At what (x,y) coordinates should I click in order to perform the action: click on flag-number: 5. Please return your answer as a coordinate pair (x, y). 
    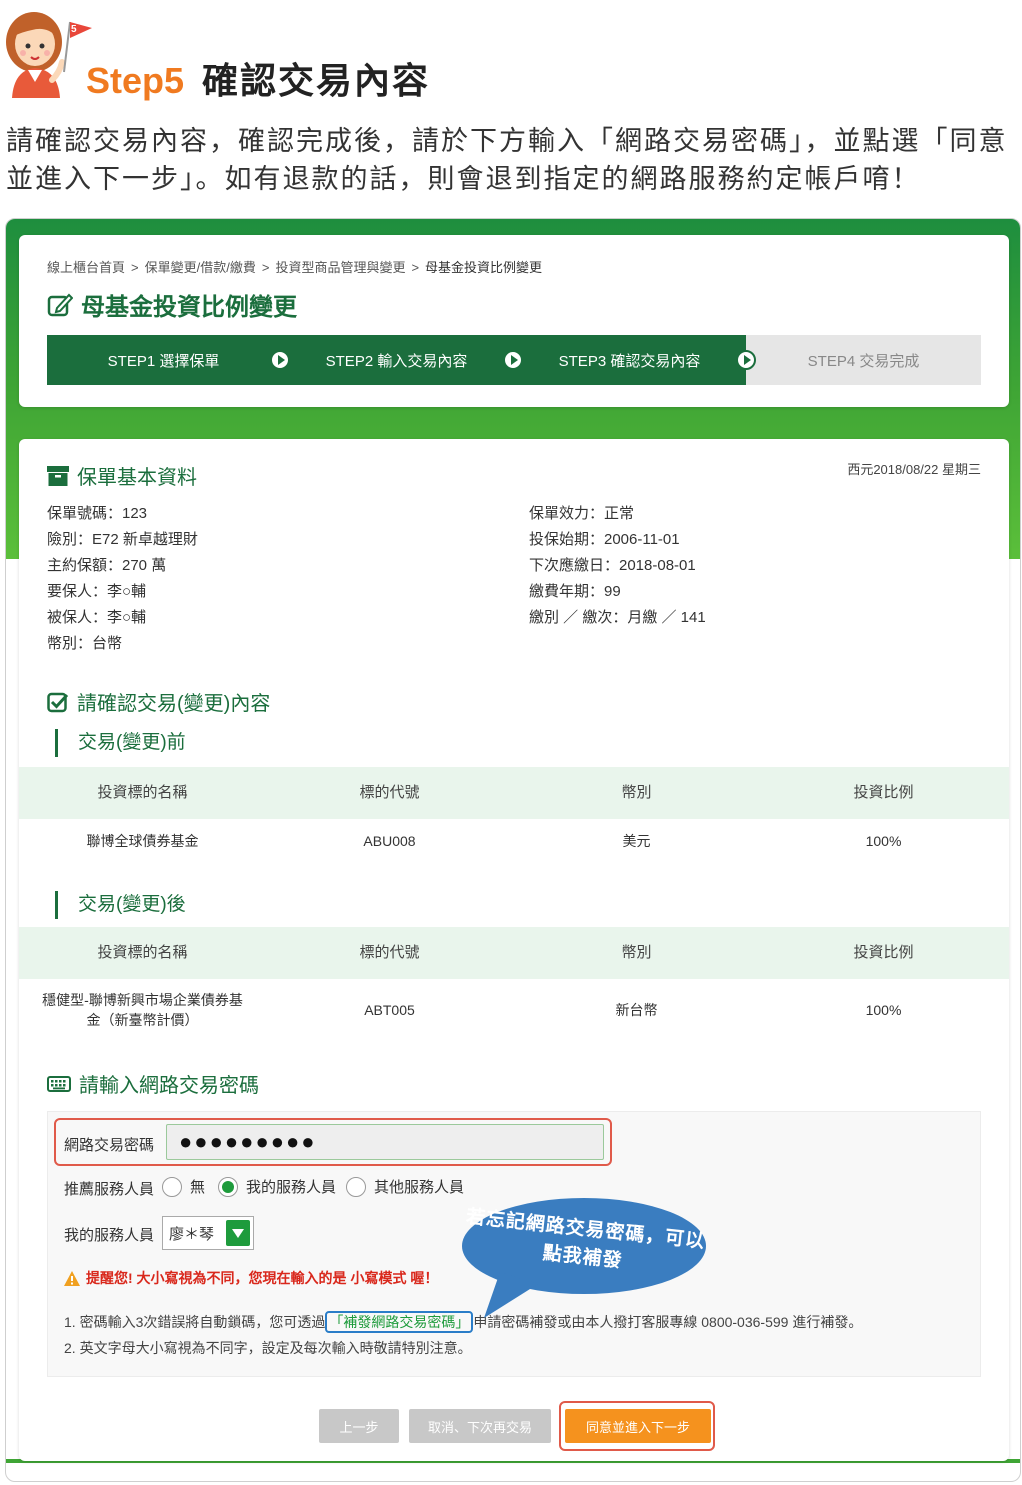
    Looking at the image, I should click on (74, 29).